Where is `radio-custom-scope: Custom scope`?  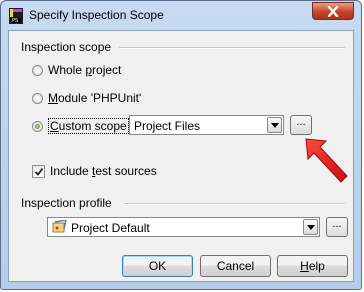 radio-custom-scope: Custom scope is located at coordinates (80, 126).